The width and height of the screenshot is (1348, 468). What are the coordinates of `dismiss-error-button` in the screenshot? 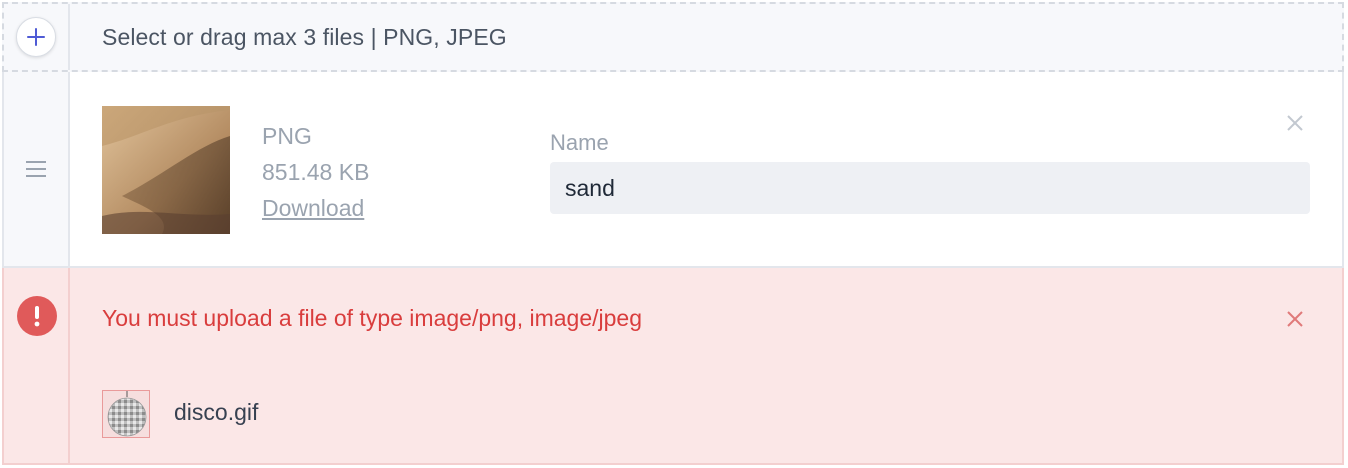 It's located at (1295, 319).